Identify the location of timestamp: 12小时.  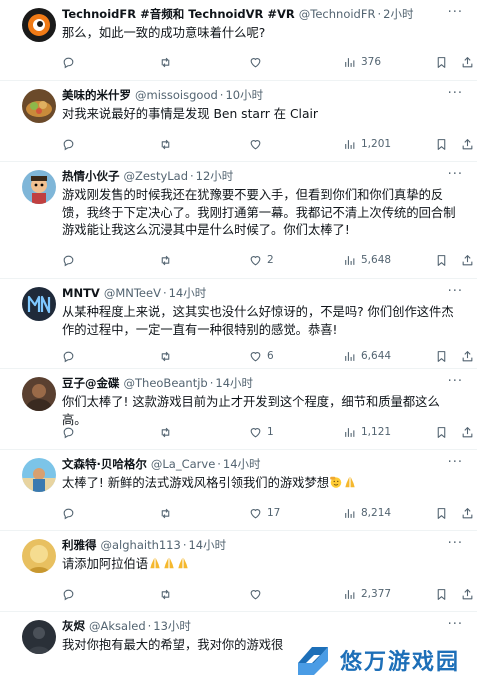
(215, 176).